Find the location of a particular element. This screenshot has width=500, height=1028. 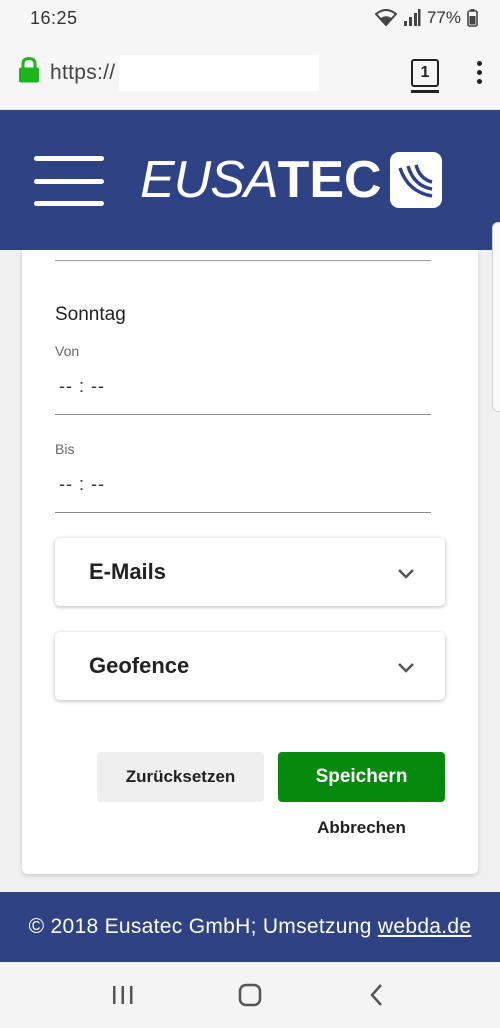

browser-url-bar: https:// 1 is located at coordinates (250, 73).